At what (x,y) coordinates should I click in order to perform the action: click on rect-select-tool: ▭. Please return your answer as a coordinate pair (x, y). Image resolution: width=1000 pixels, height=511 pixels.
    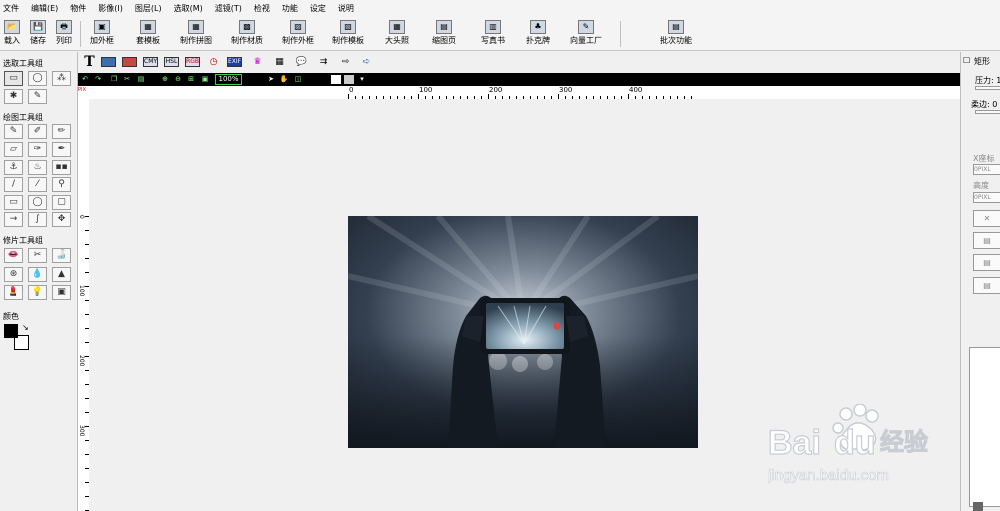
    Looking at the image, I should click on (13, 78).